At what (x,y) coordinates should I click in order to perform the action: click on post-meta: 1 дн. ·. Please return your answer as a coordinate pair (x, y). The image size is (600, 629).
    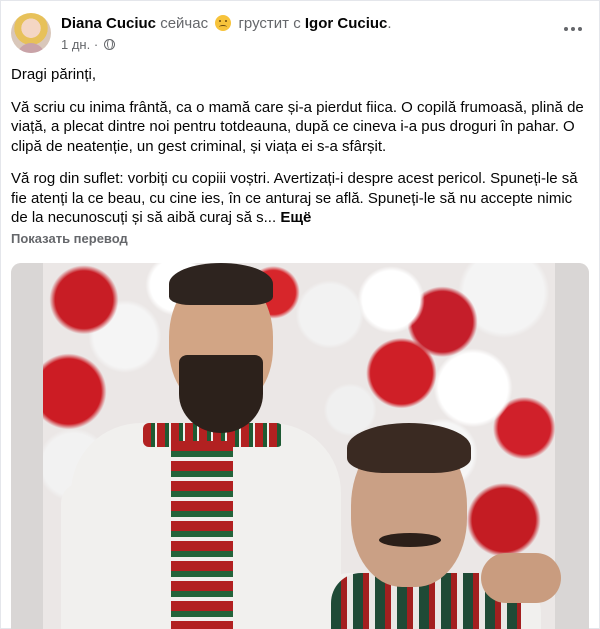
    Looking at the image, I should click on (88, 45).